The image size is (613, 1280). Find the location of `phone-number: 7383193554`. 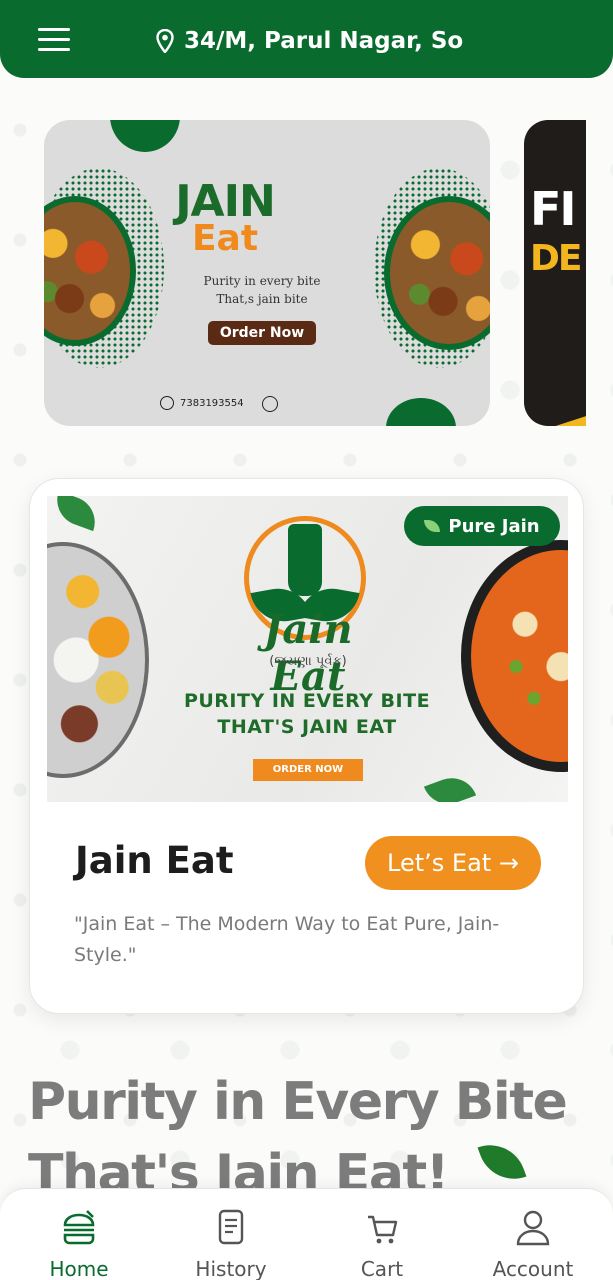

phone-number: 7383193554 is located at coordinates (212, 403).